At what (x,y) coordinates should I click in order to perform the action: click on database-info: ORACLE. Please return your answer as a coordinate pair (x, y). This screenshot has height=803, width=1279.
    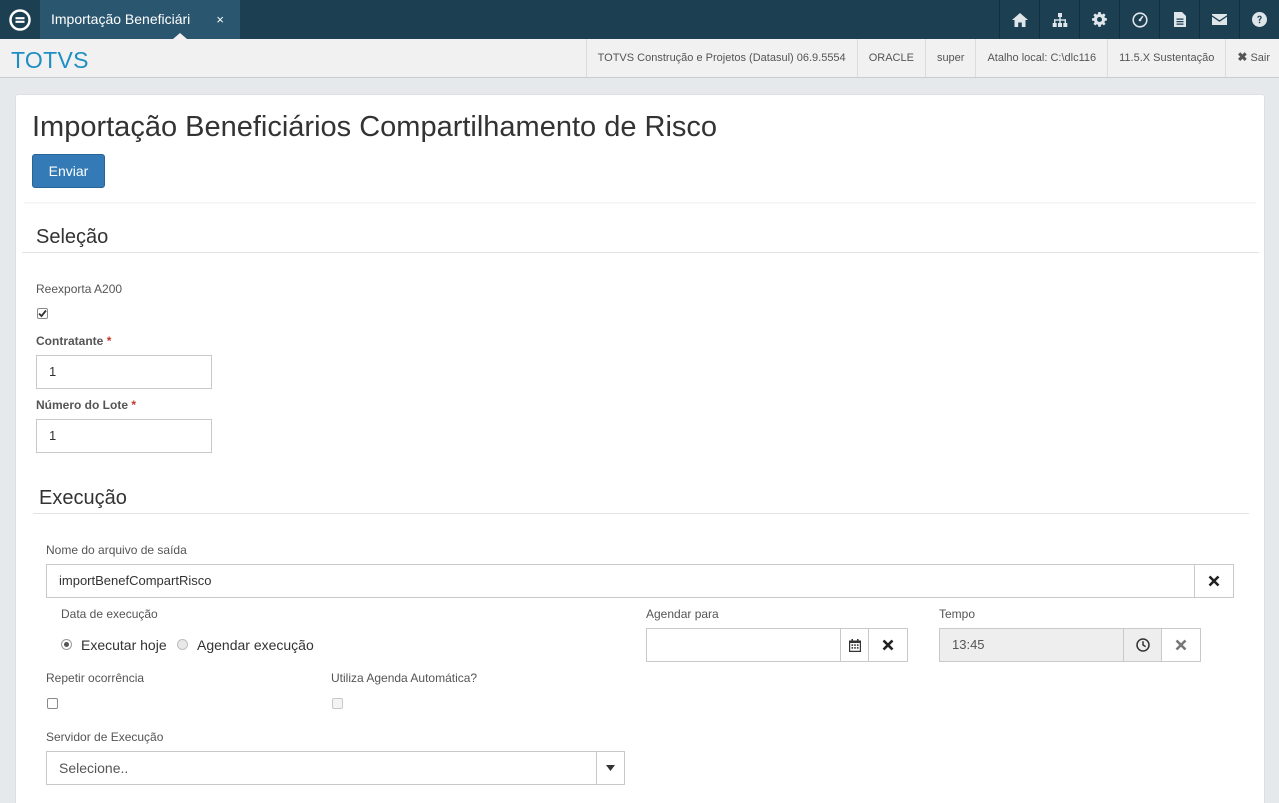
    Looking at the image, I should click on (890, 58).